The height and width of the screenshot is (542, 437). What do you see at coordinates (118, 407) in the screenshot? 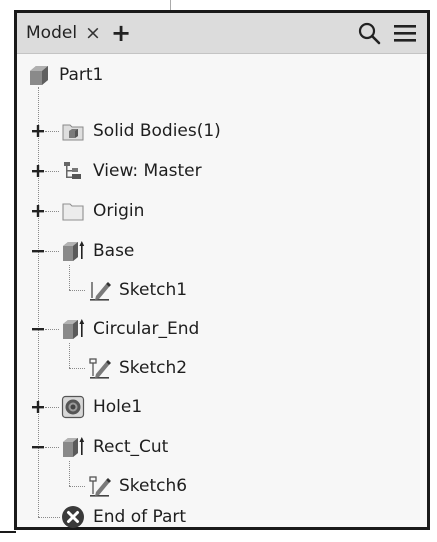
I see `tree-item-label: Hole1` at bounding box center [118, 407].